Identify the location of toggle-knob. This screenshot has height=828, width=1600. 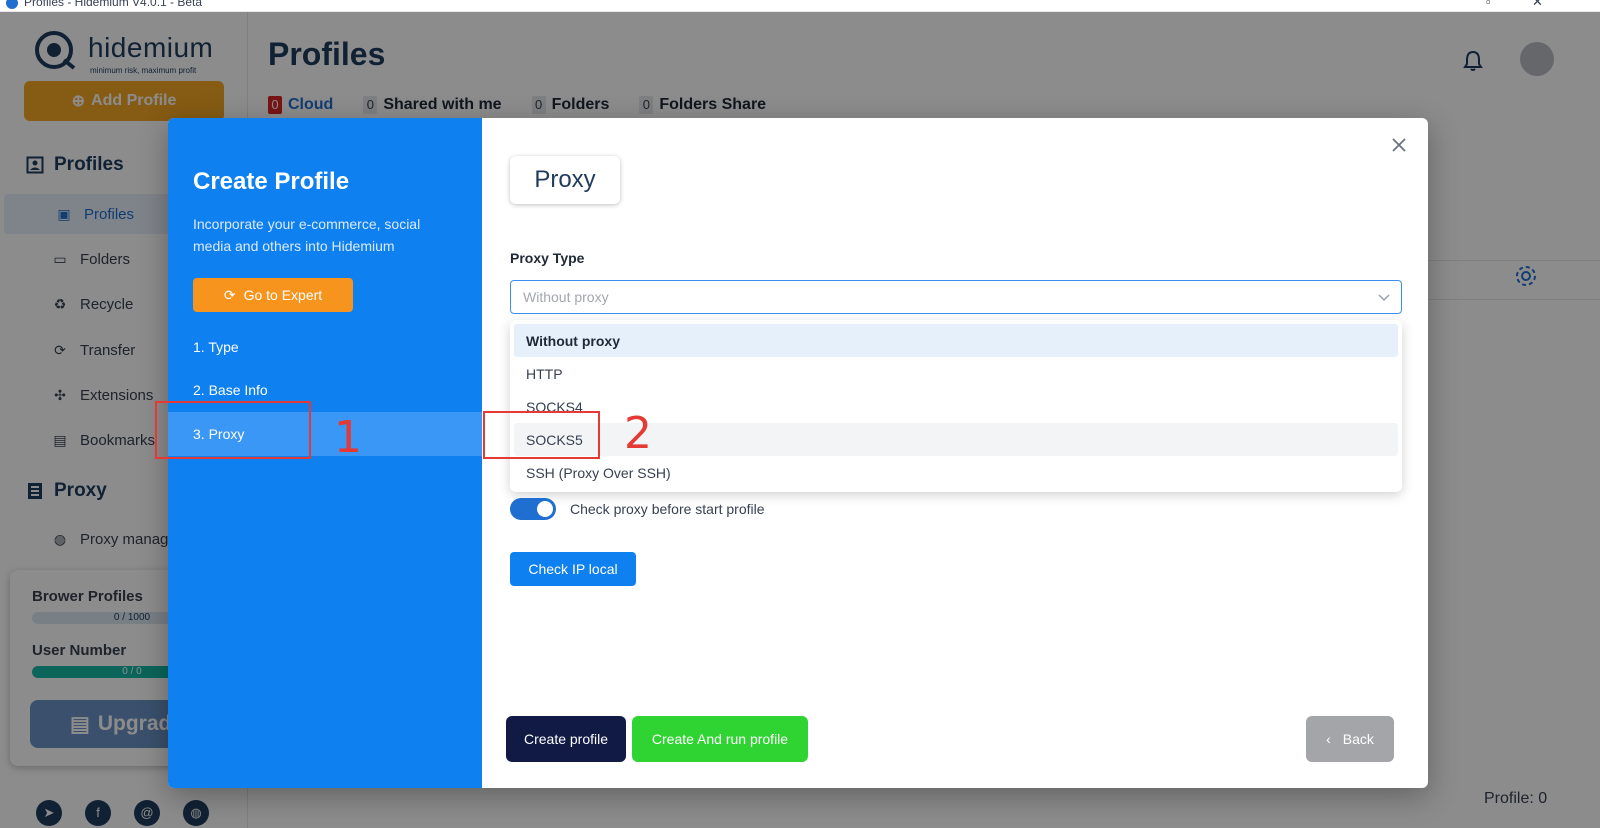
(545, 509).